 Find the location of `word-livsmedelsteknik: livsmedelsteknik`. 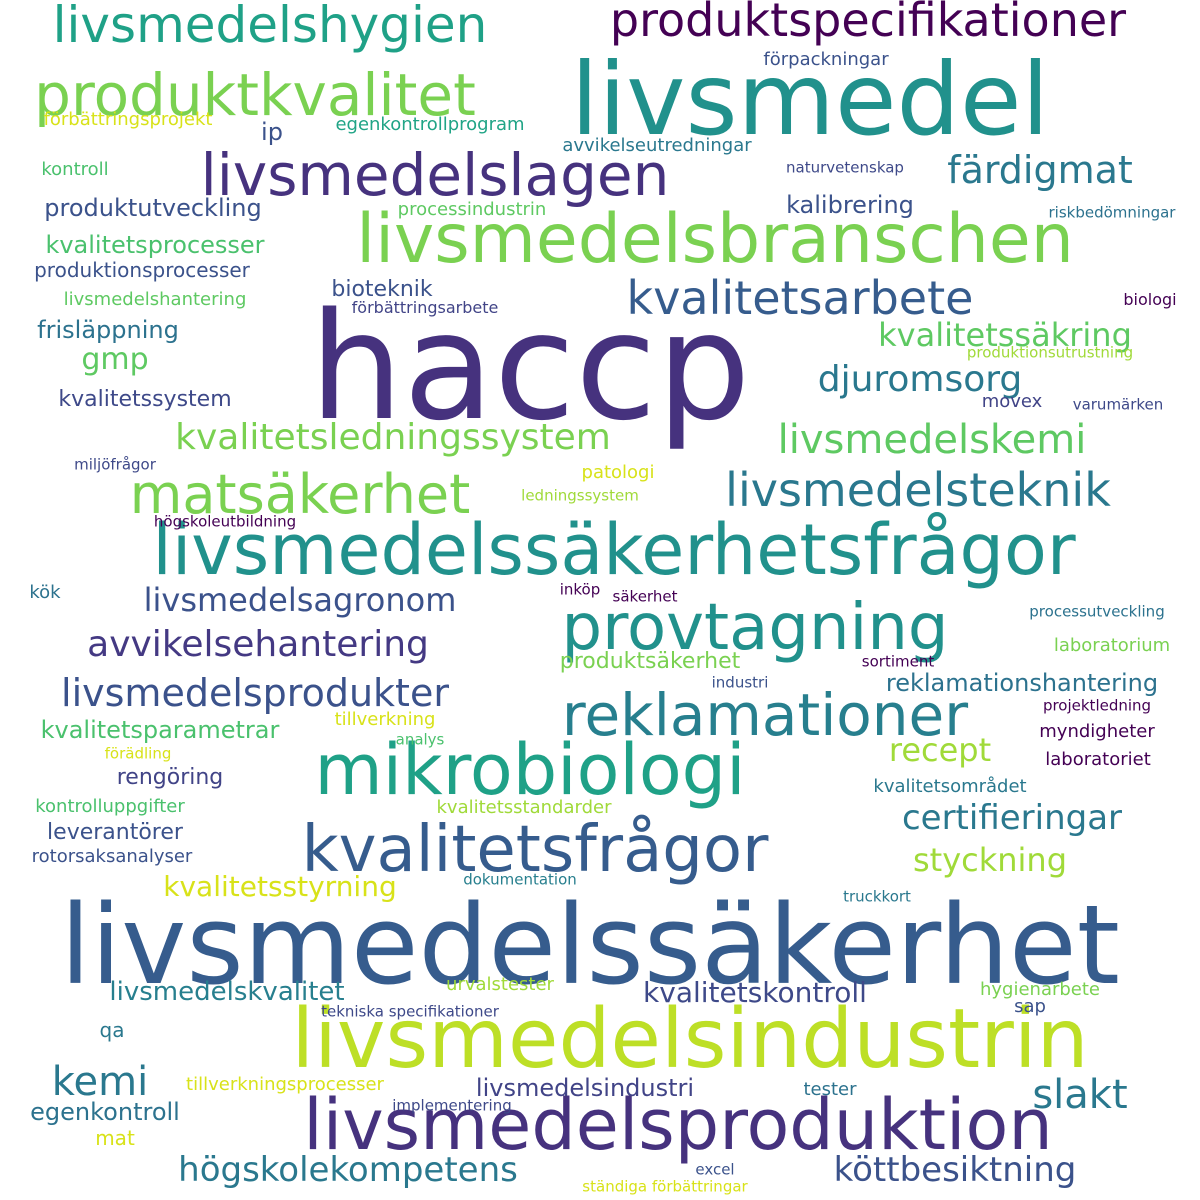

word-livsmedelsteknik: livsmedelsteknik is located at coordinates (918, 490).